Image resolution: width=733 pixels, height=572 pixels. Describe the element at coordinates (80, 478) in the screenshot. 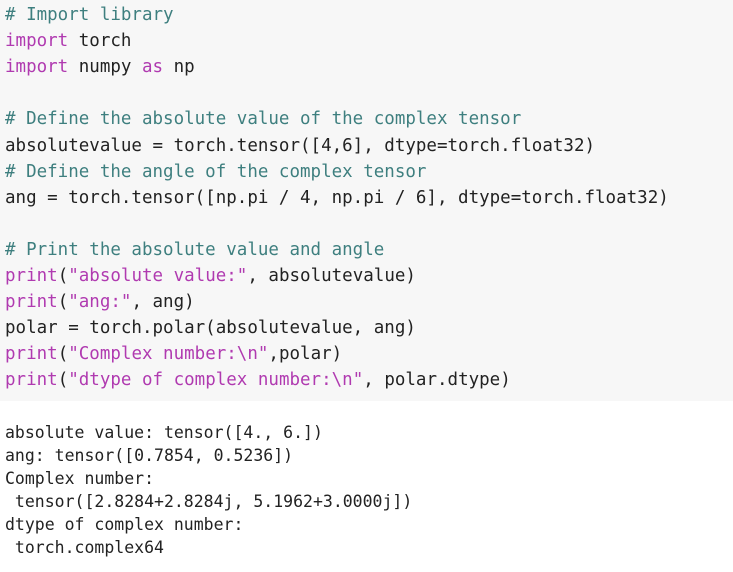

I see `output-line: Complex number:` at that location.